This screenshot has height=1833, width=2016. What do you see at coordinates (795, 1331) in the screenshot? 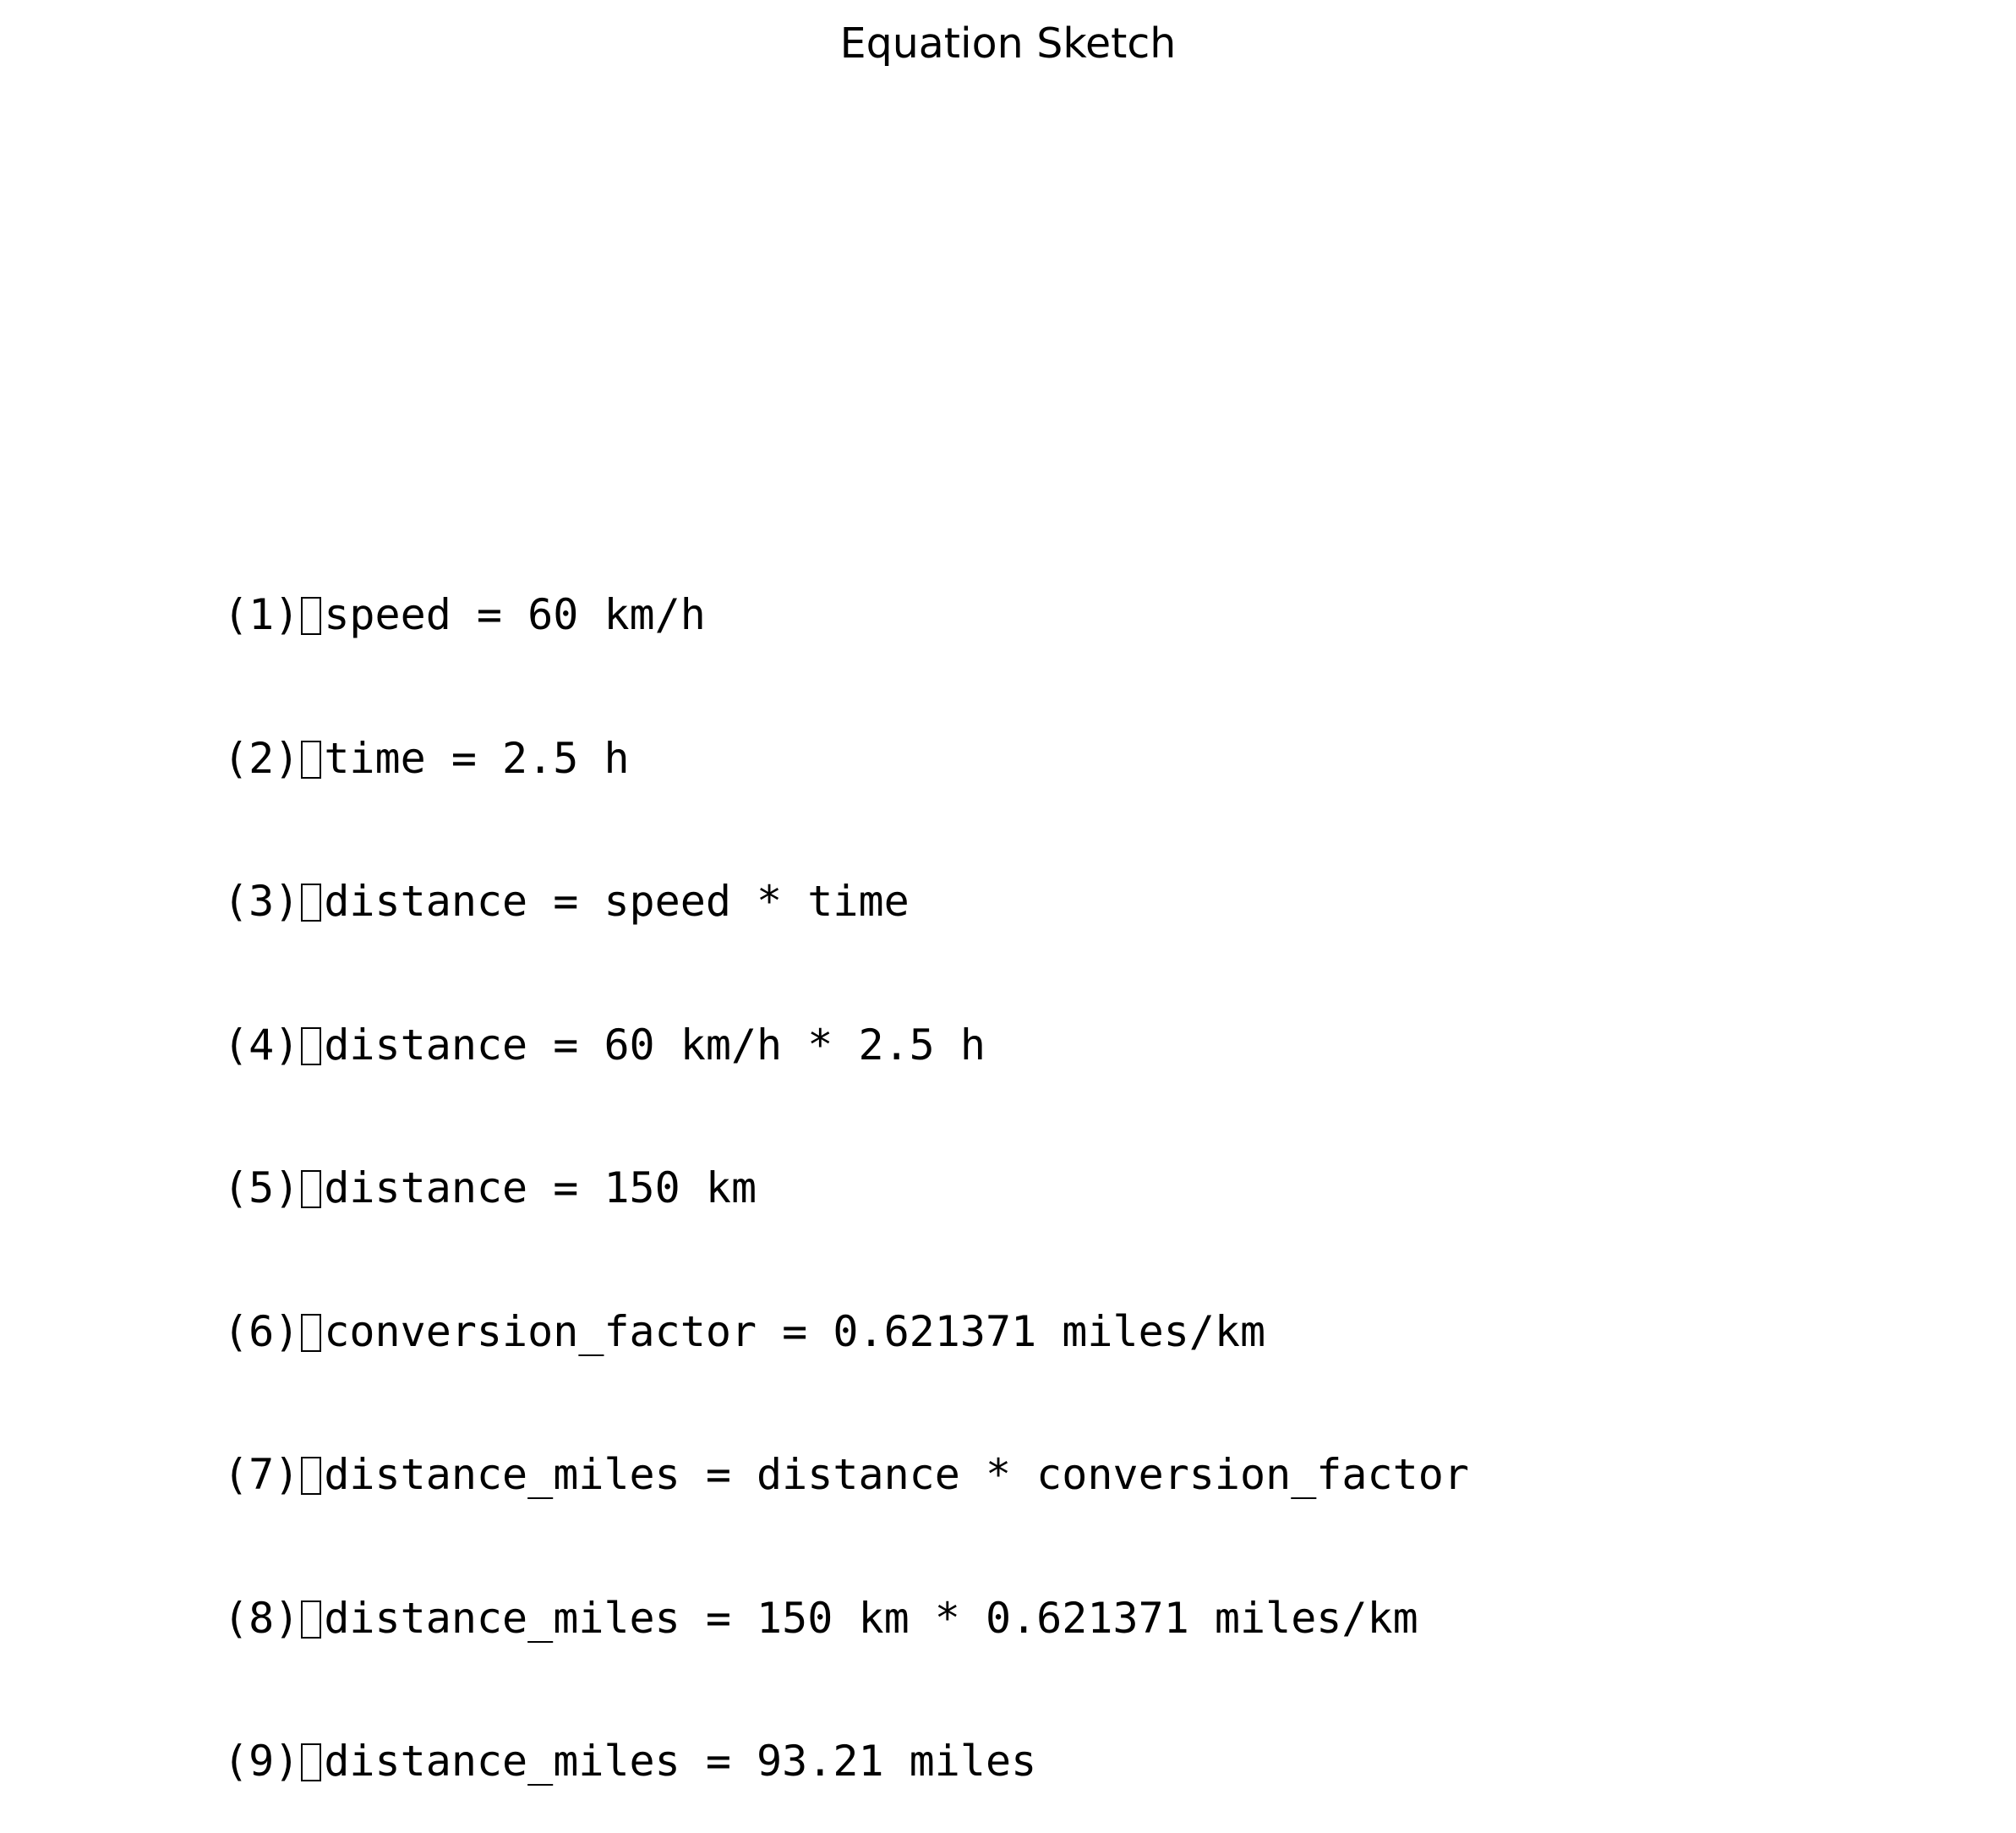
I see `equation-expression: conversion_factor = 0.621371 miles/km` at bounding box center [795, 1331].